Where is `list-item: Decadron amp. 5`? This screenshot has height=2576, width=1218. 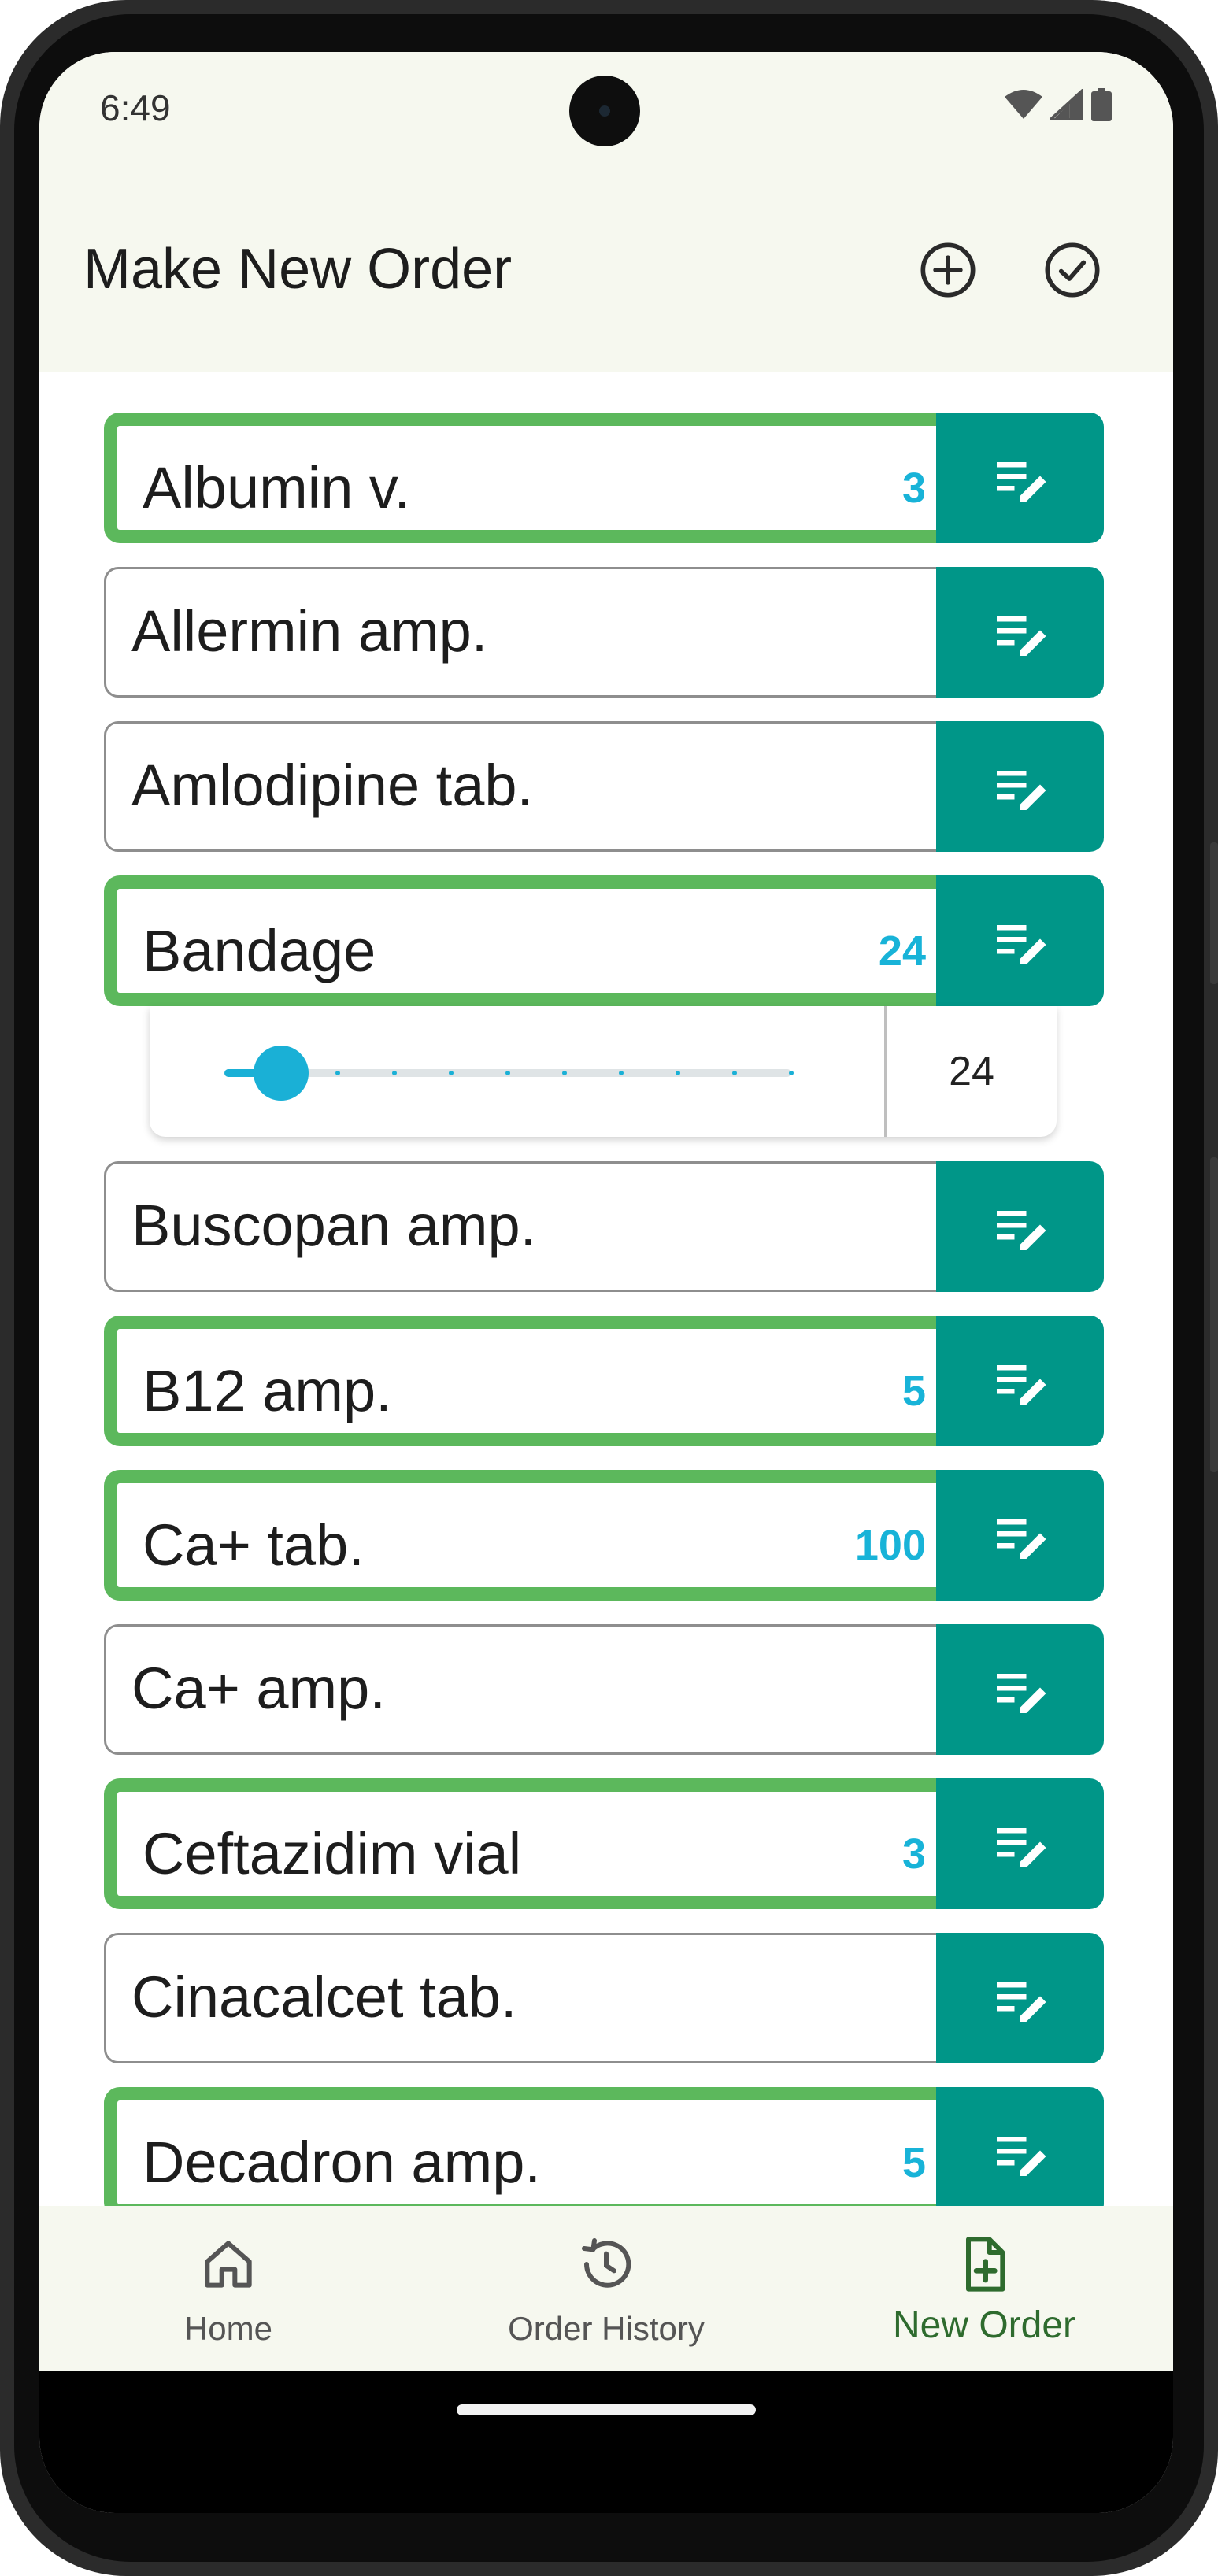
list-item: Decadron amp. 5 is located at coordinates (604, 2146).